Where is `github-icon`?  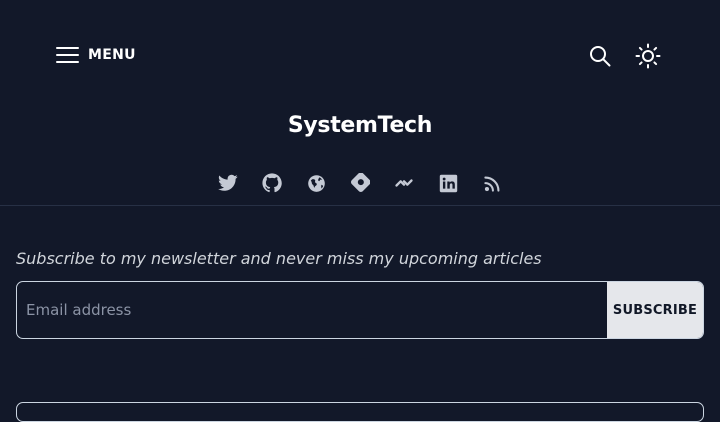
github-icon is located at coordinates (272, 183).